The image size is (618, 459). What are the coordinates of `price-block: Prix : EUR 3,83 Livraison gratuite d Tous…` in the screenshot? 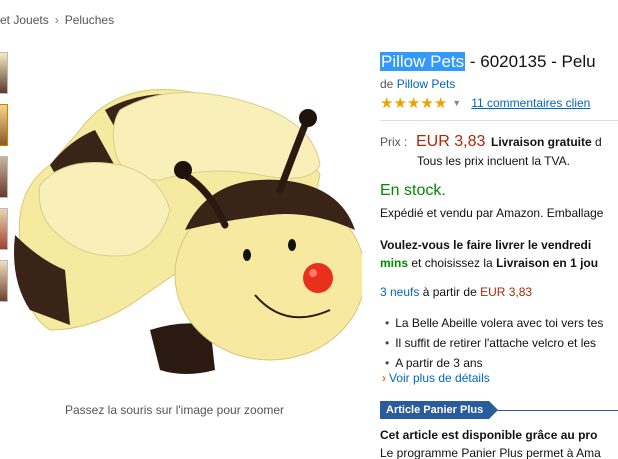 It's located at (499, 150).